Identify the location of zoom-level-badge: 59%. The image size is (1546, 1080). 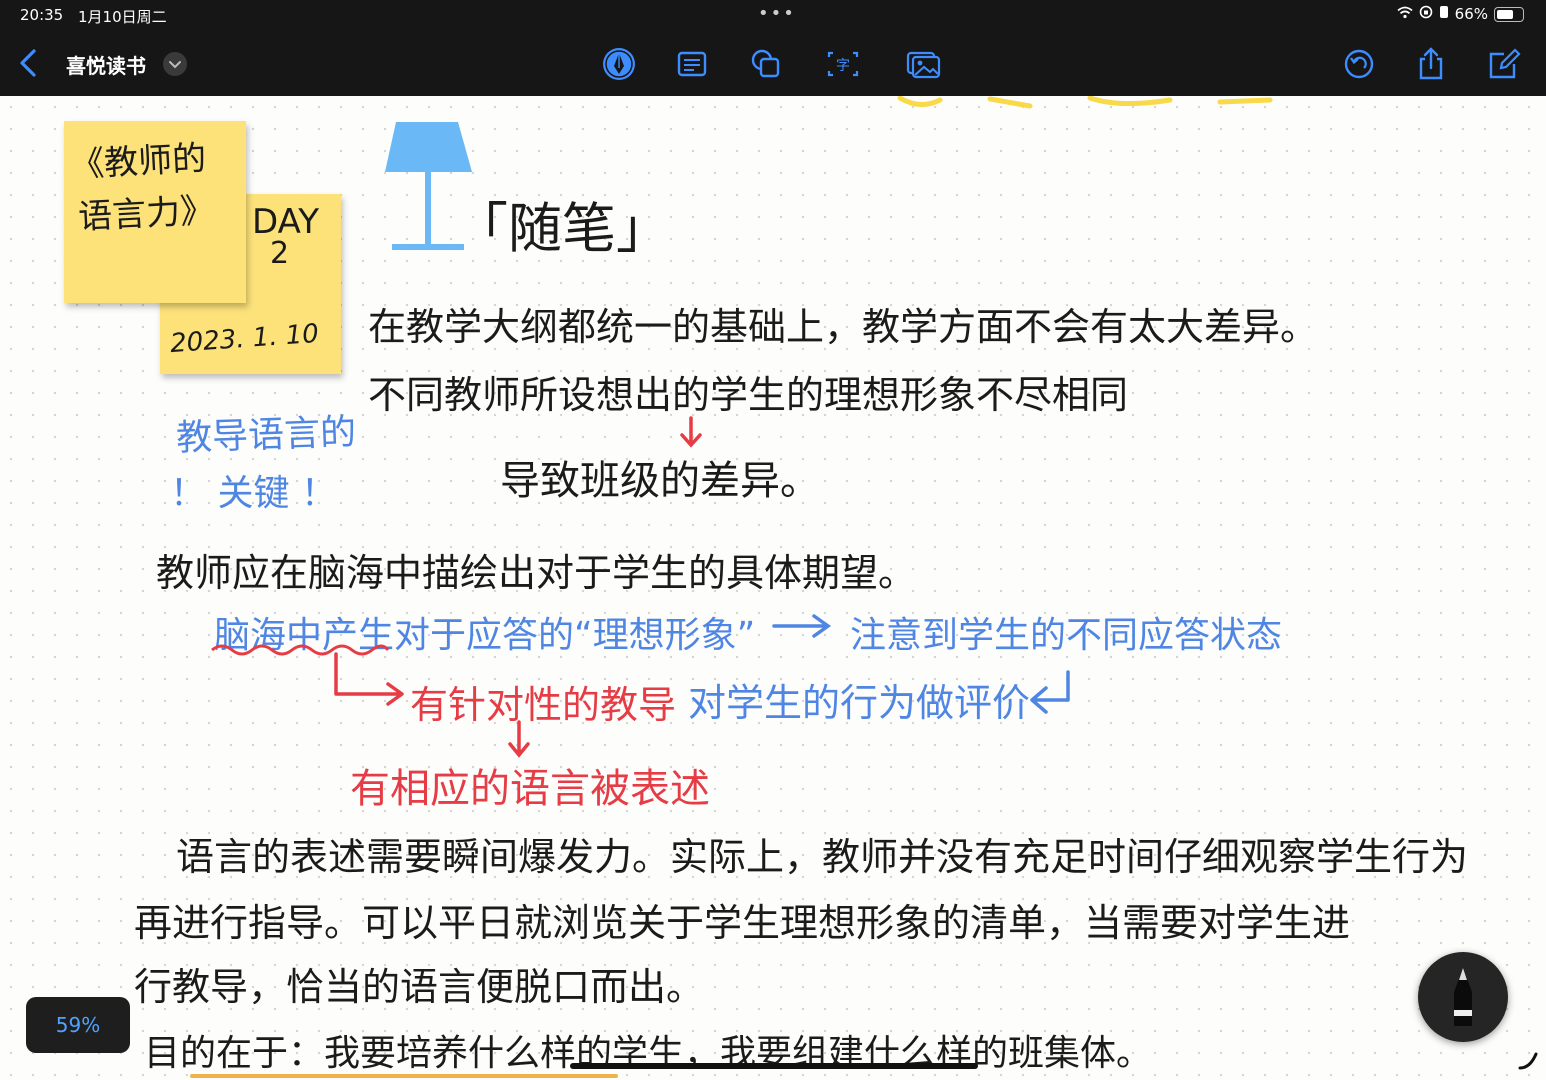
(78, 1025).